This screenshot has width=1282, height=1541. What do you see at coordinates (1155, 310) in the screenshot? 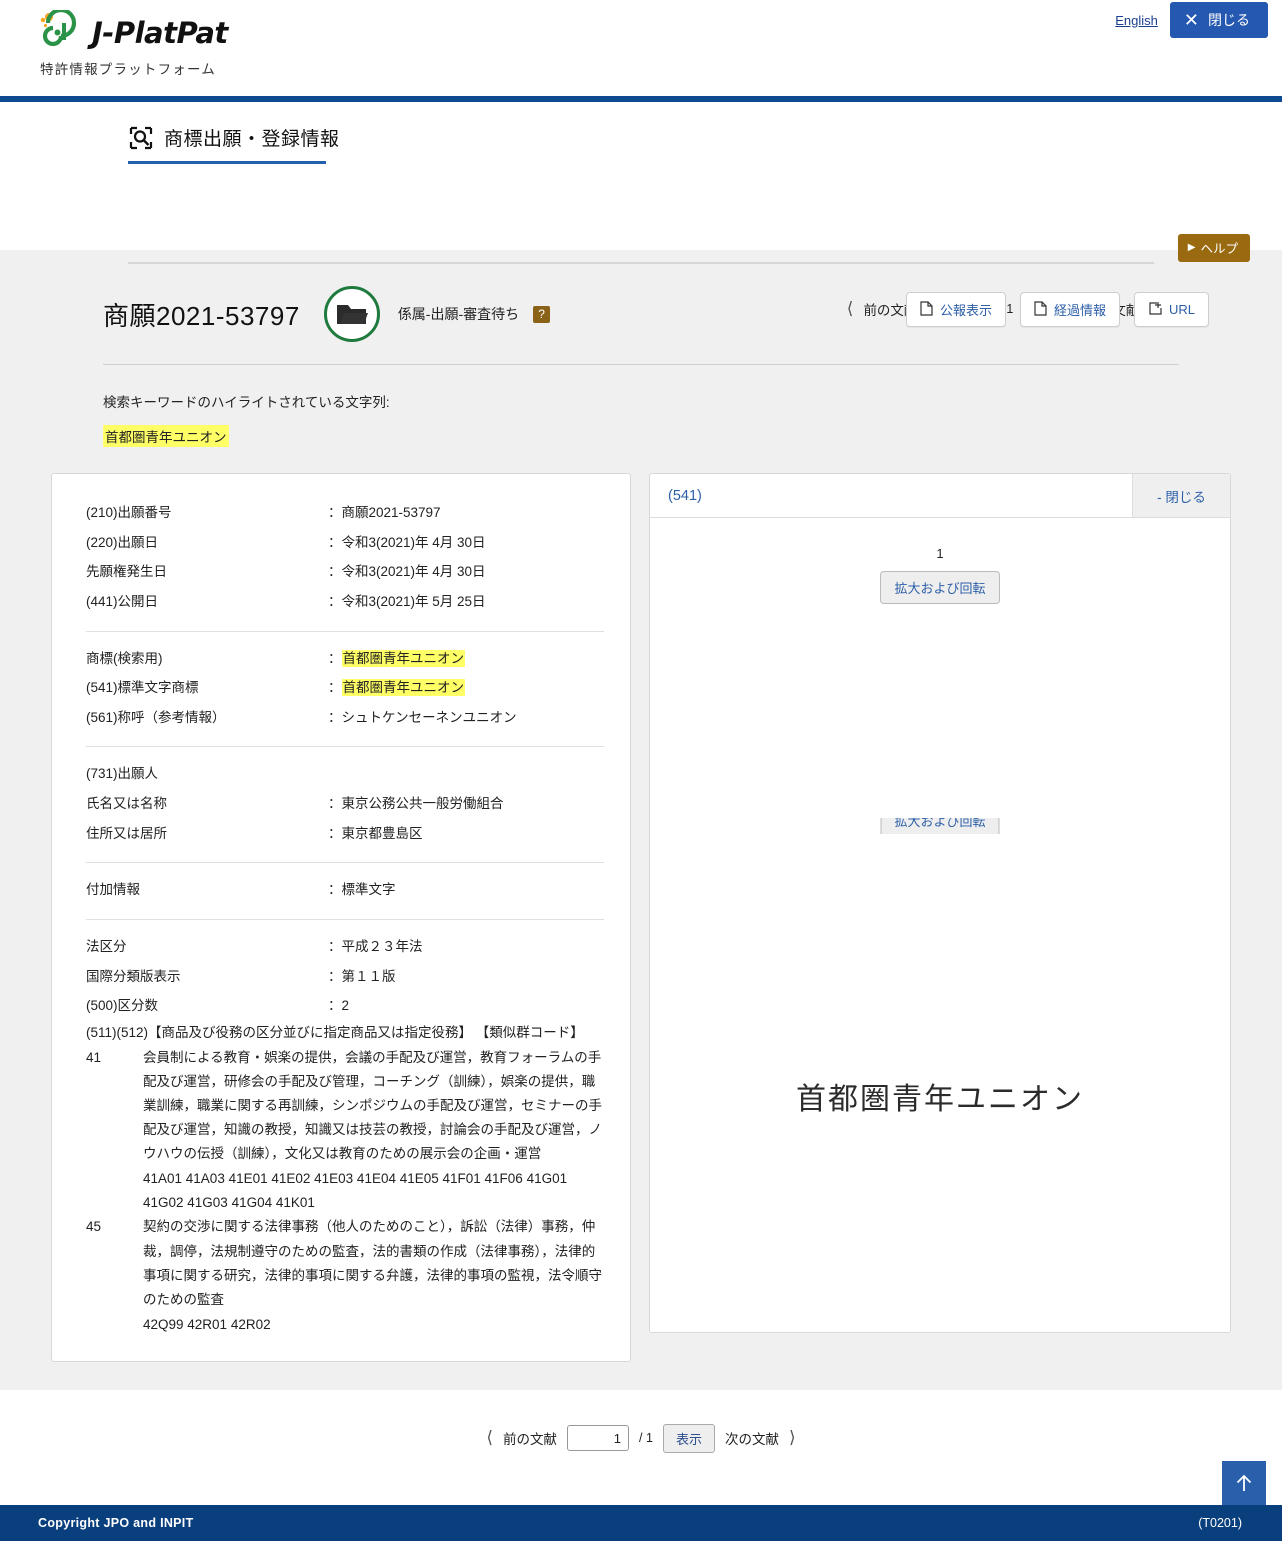
I see `external-link-icon` at bounding box center [1155, 310].